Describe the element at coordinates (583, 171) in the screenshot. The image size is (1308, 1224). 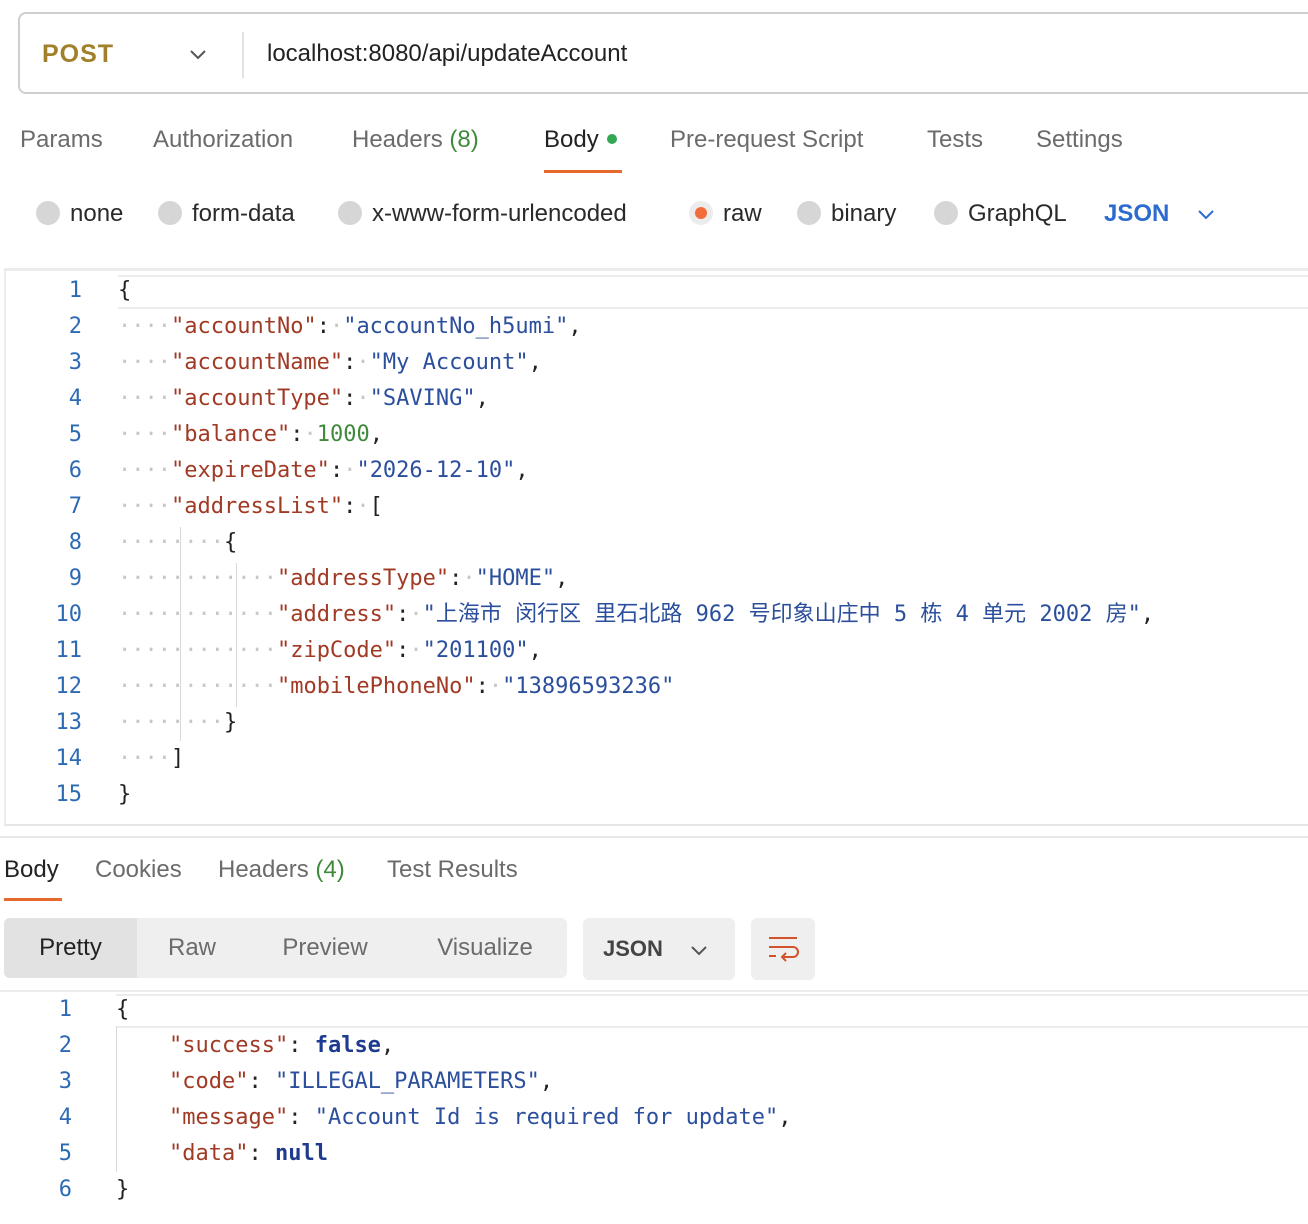
I see `active-tab-indicator` at that location.